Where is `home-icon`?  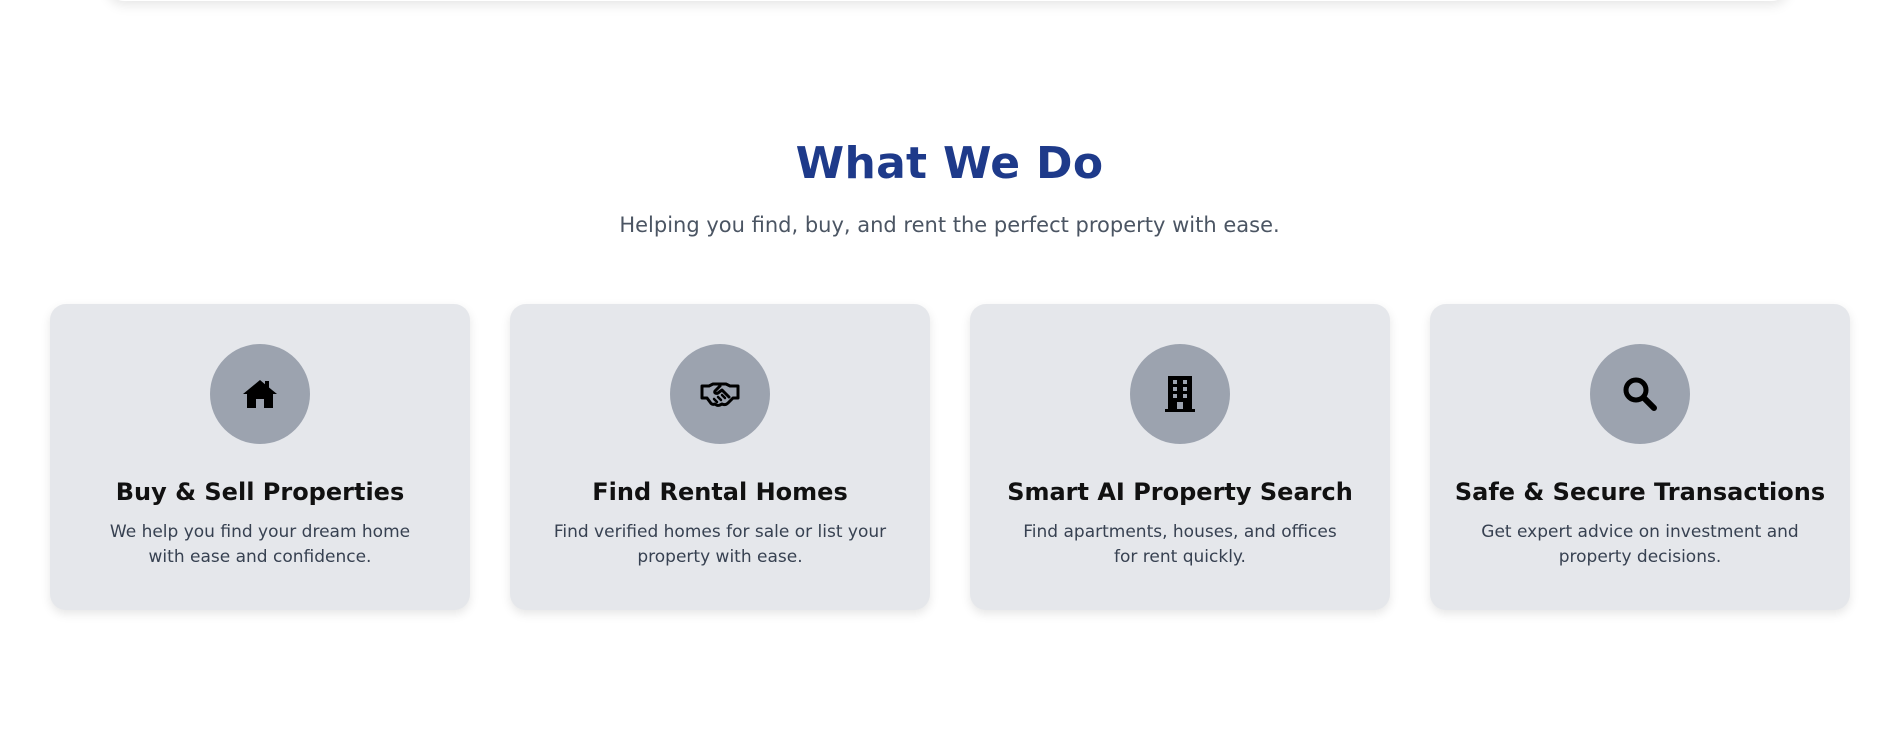 home-icon is located at coordinates (260, 394).